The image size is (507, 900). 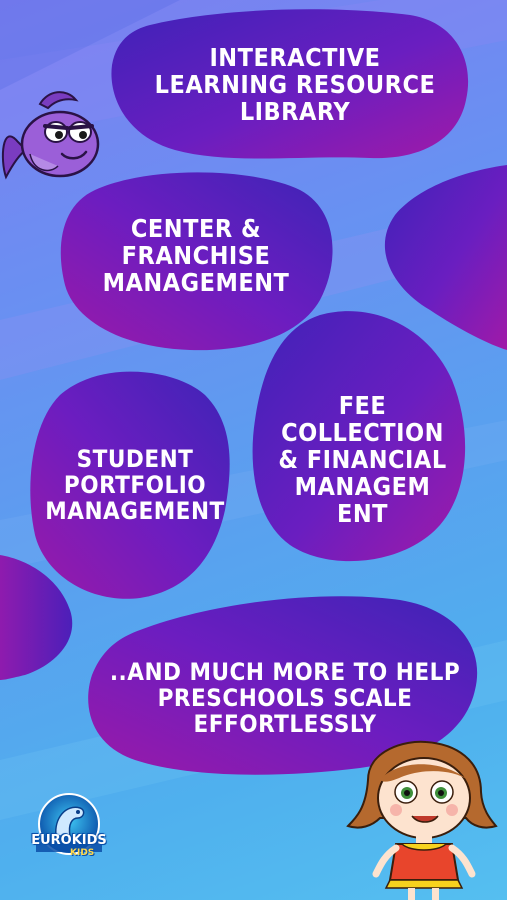 I want to click on girl-mascot-icon, so click(x=422, y=820).